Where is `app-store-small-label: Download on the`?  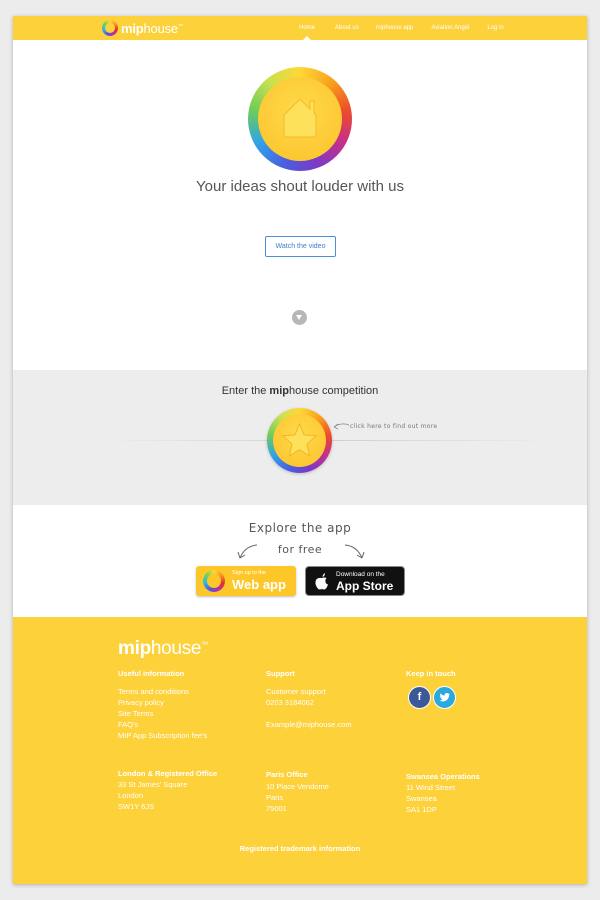
app-store-small-label: Download on the is located at coordinates (360, 574).